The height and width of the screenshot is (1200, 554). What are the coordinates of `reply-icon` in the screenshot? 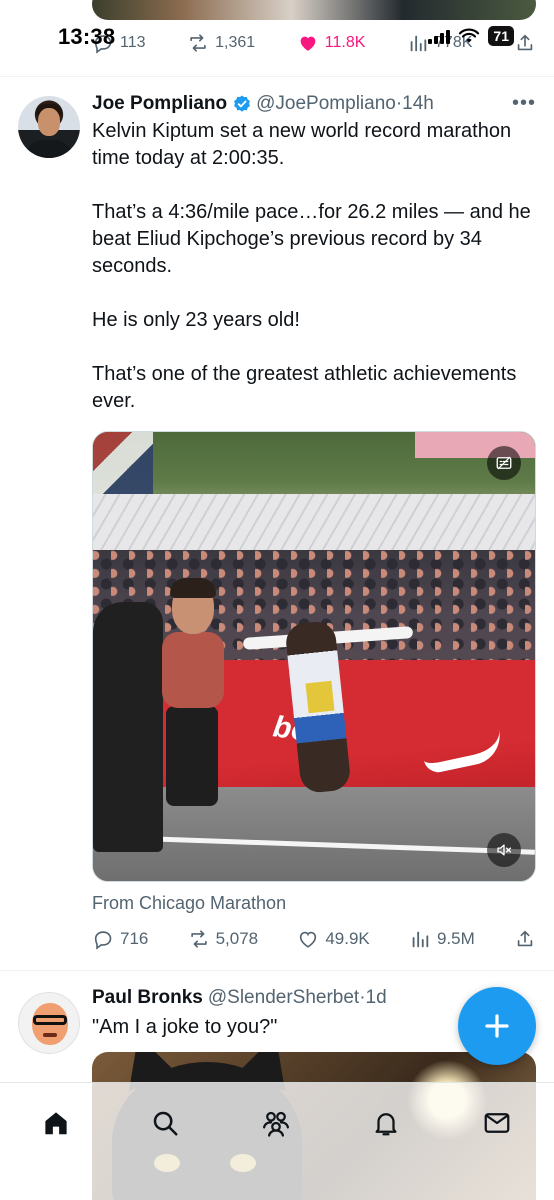 It's located at (103, 940).